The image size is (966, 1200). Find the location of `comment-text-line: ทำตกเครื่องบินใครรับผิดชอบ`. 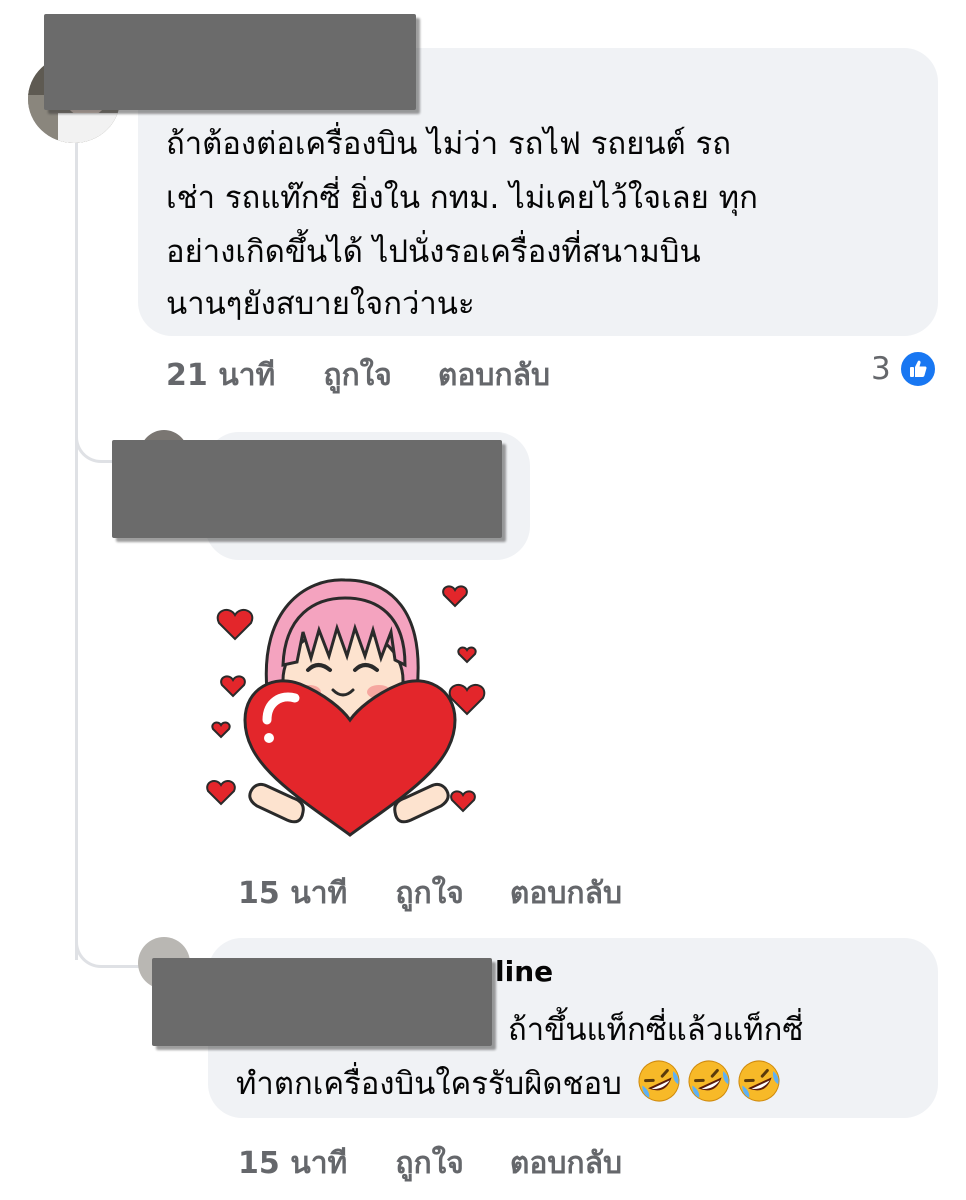

comment-text-line: ทำตกเครื่องบินใครรับผิดชอบ is located at coordinates (509, 1084).